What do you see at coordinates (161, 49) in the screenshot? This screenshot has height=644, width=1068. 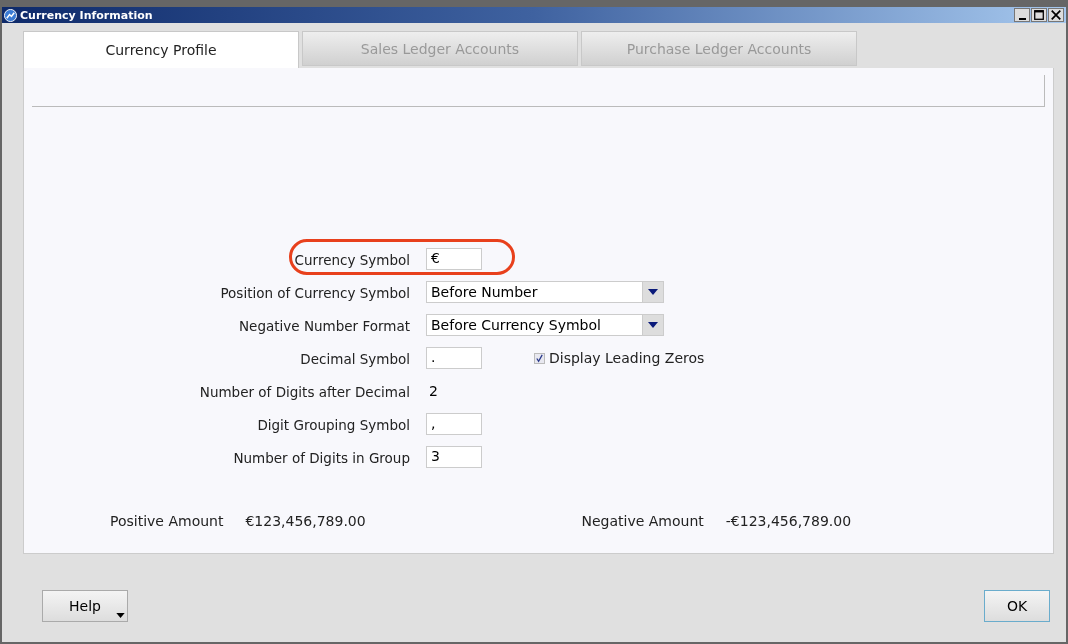 I see `tab: Currency Profile` at bounding box center [161, 49].